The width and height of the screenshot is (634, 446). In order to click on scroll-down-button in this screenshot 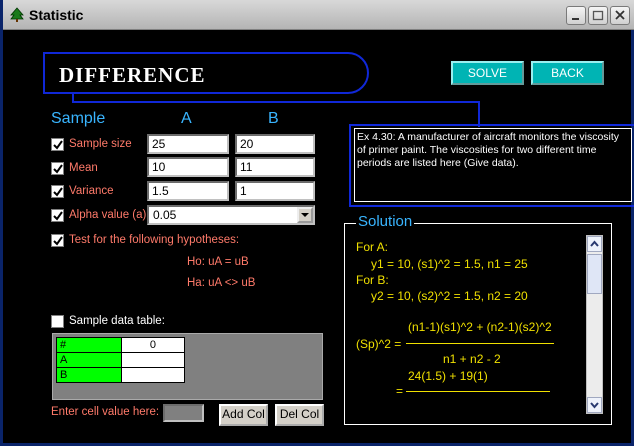, I will do `click(594, 405)`.